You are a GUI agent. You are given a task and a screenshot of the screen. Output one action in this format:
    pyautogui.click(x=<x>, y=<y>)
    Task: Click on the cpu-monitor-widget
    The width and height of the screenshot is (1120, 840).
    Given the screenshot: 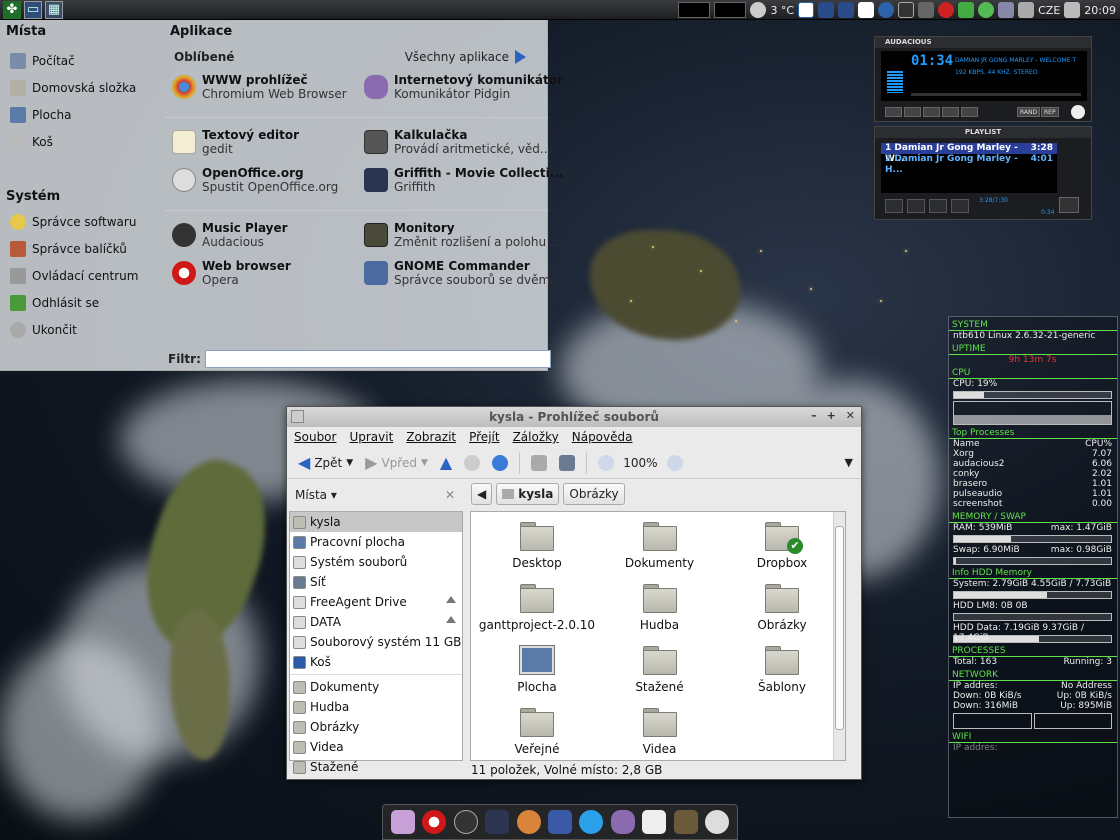 What is the action you would take?
    pyautogui.click(x=694, y=10)
    